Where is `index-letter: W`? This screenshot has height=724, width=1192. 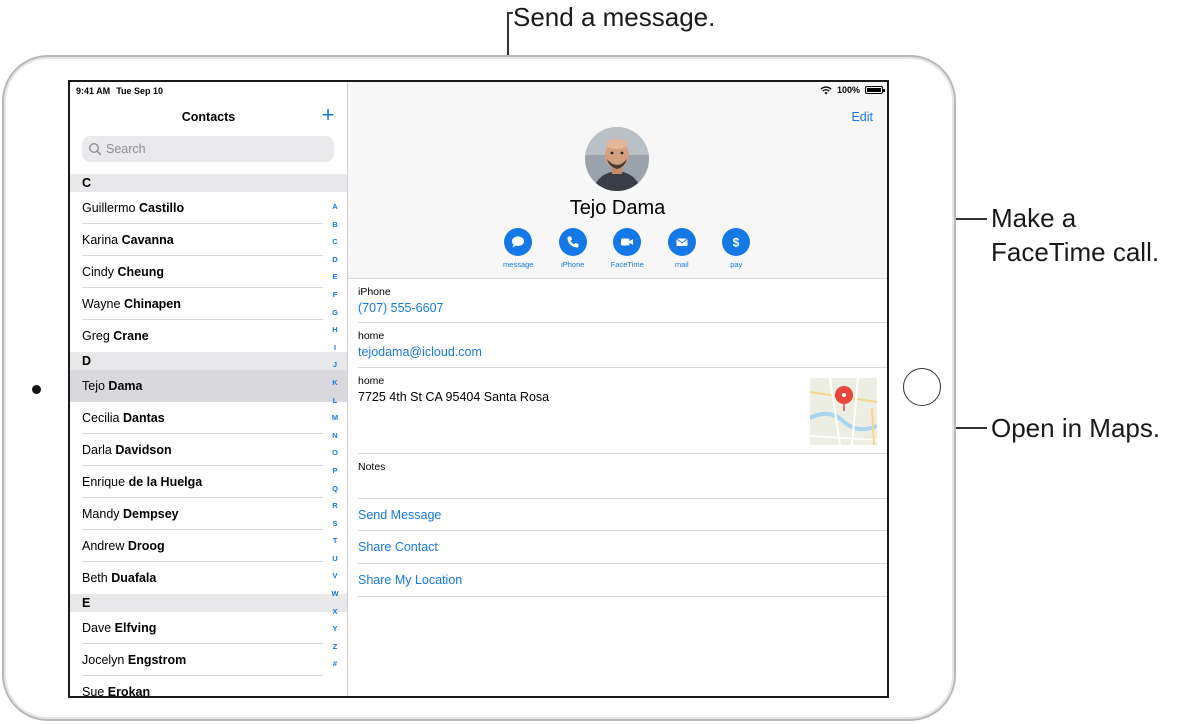 index-letter: W is located at coordinates (335, 594).